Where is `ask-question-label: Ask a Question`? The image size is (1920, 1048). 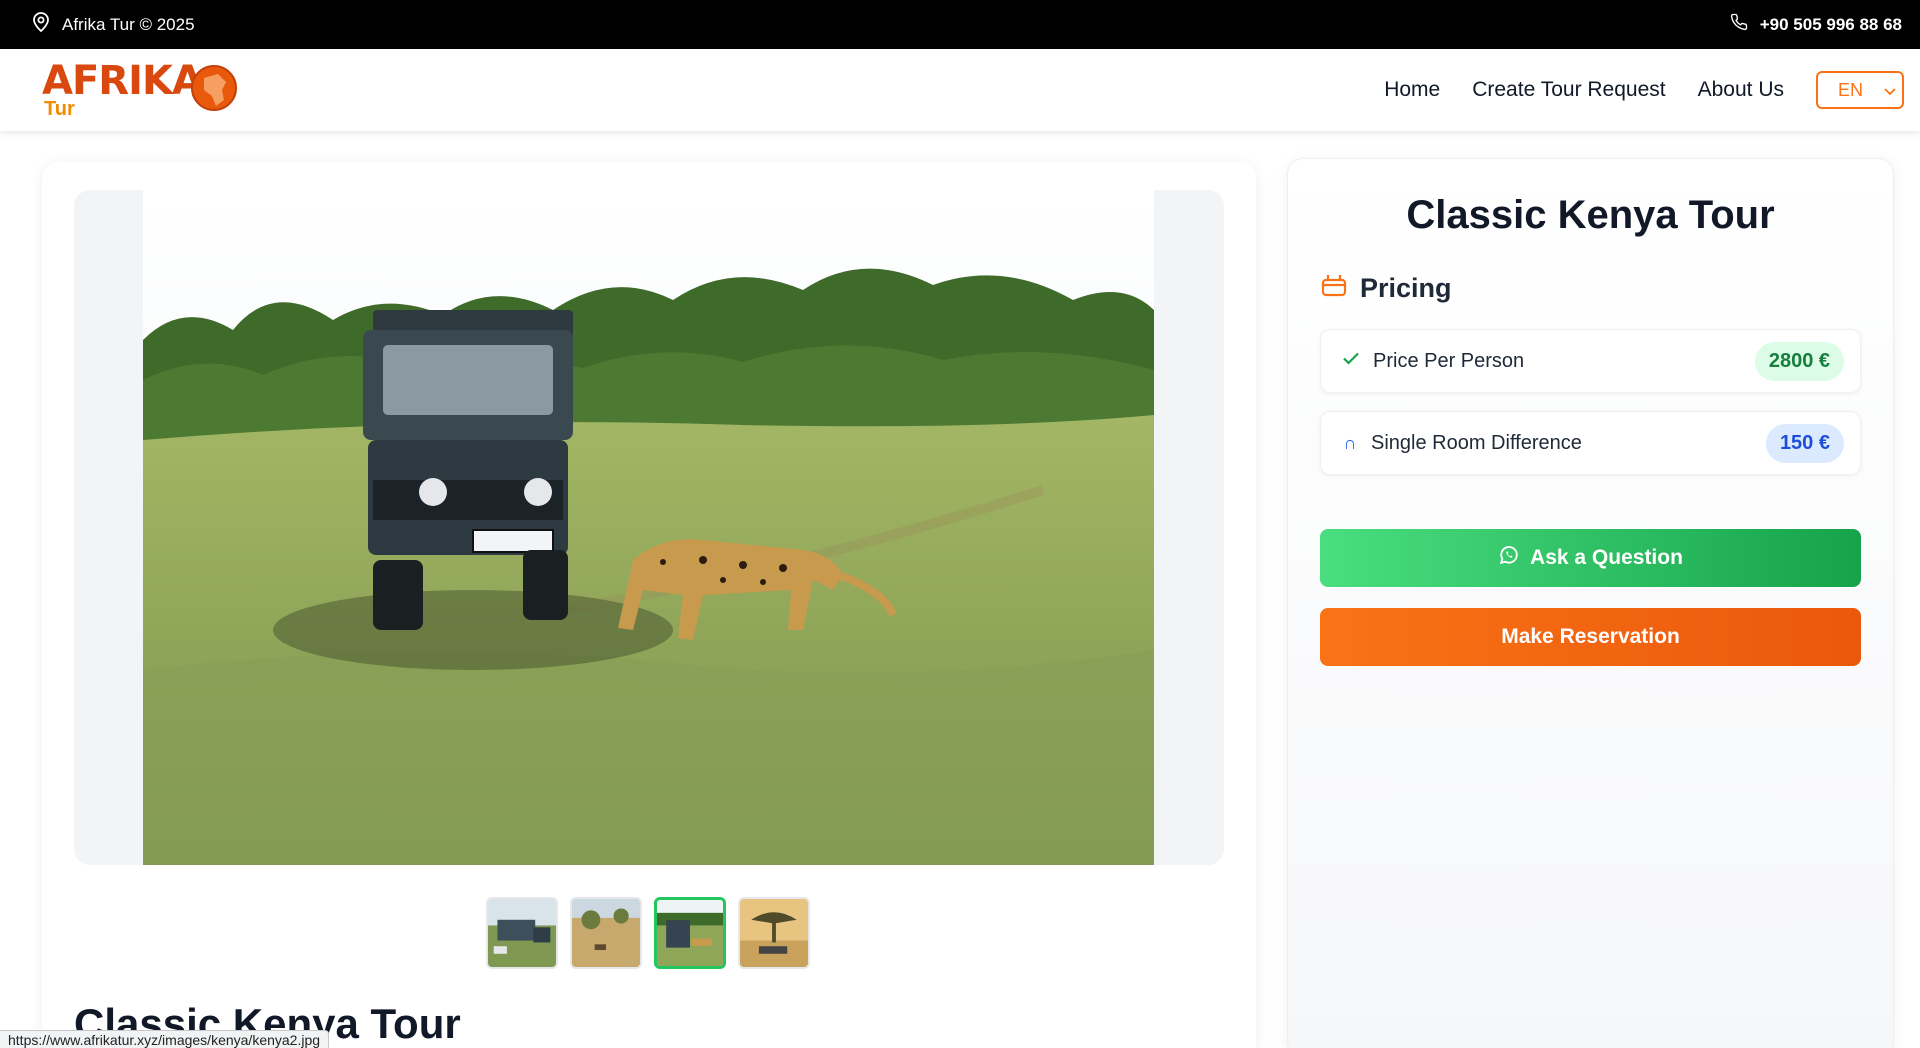 ask-question-label: Ask a Question is located at coordinates (1606, 557).